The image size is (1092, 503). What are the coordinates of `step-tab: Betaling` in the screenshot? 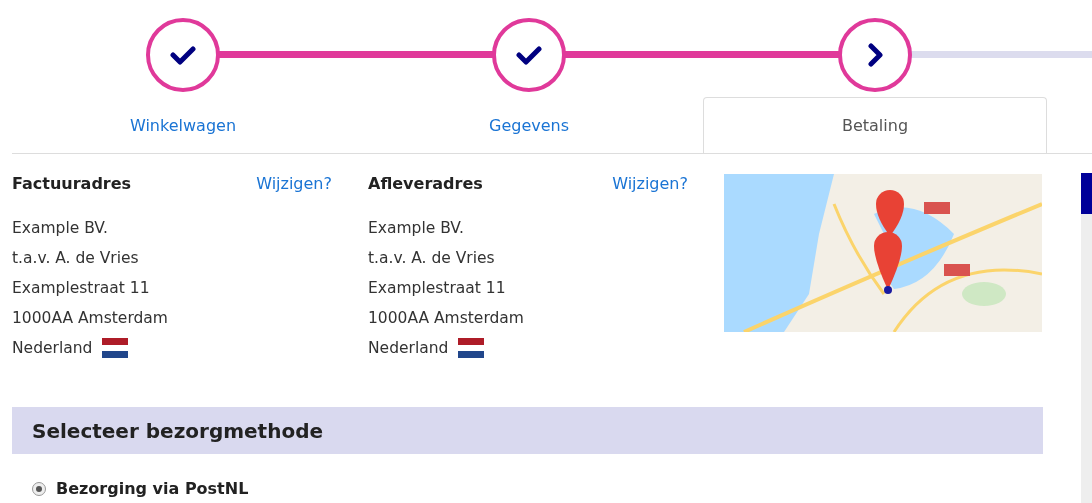 It's located at (875, 125).